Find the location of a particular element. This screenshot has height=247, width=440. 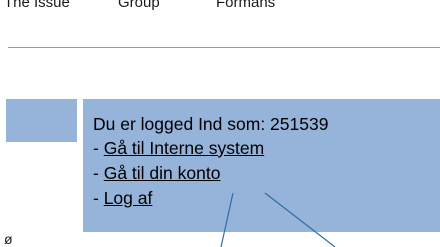

top-nav: The Issue Group Formans is located at coordinates (220, 7).